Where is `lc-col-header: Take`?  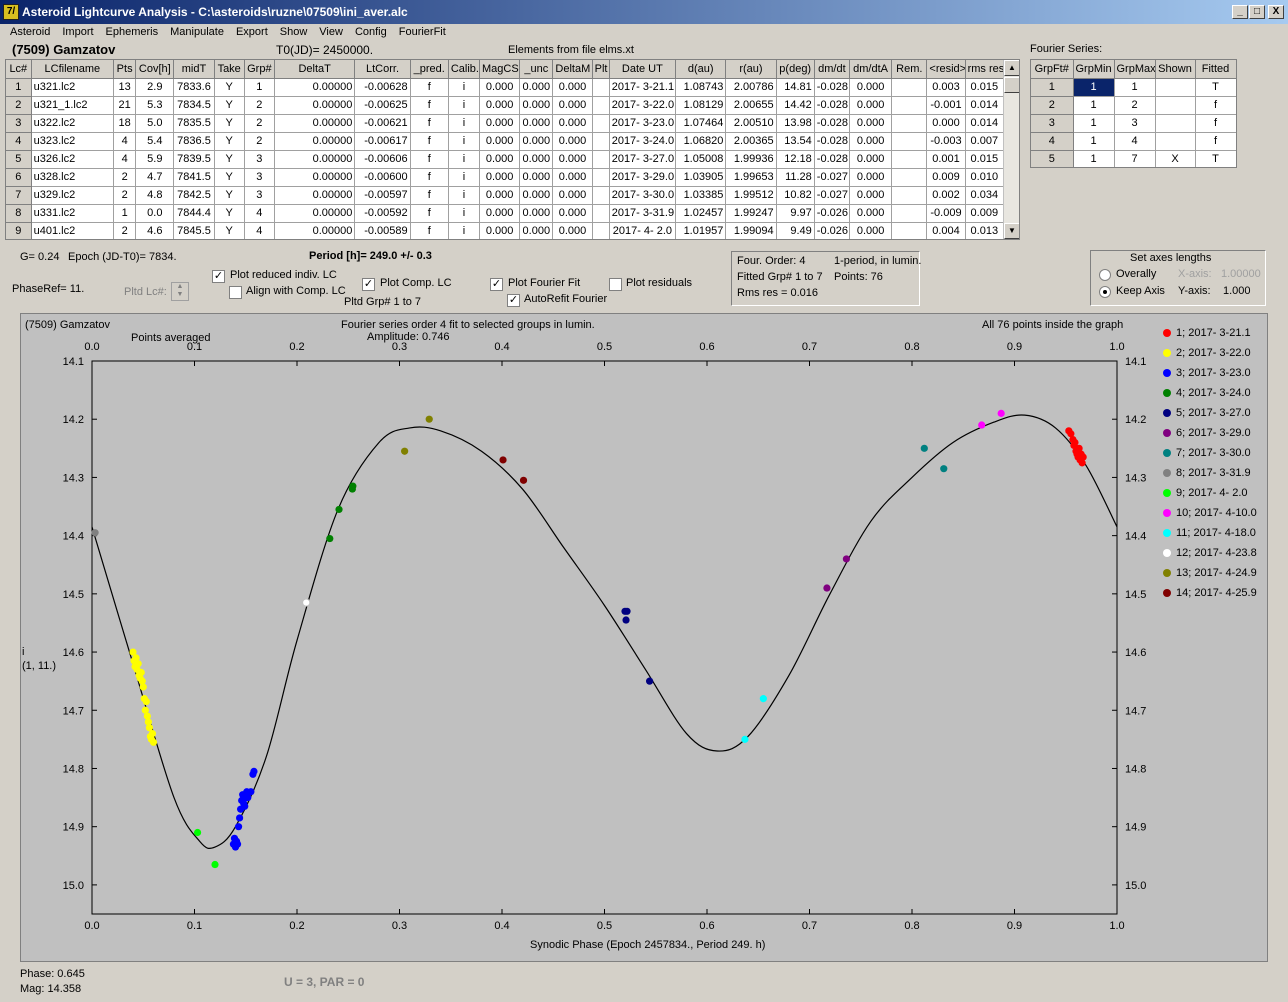
lc-col-header: Take is located at coordinates (229, 69).